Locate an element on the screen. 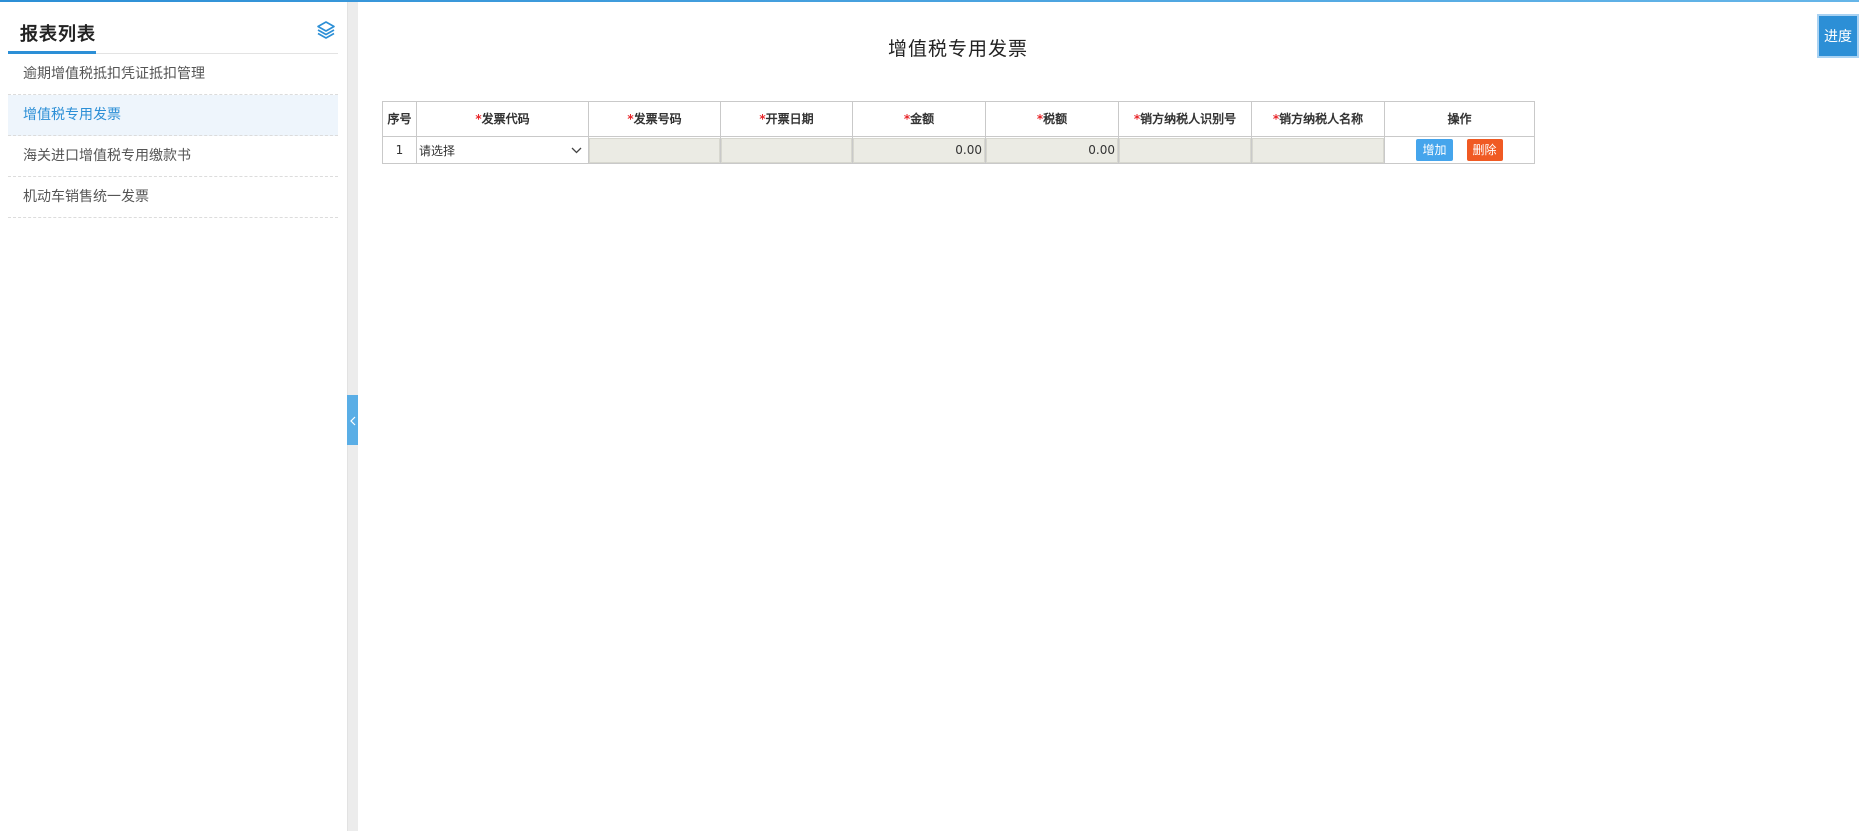 The image size is (1859, 831). sidebar-item-vehicle-sales-invoice: 机动车销售统一发票 is located at coordinates (173, 197).